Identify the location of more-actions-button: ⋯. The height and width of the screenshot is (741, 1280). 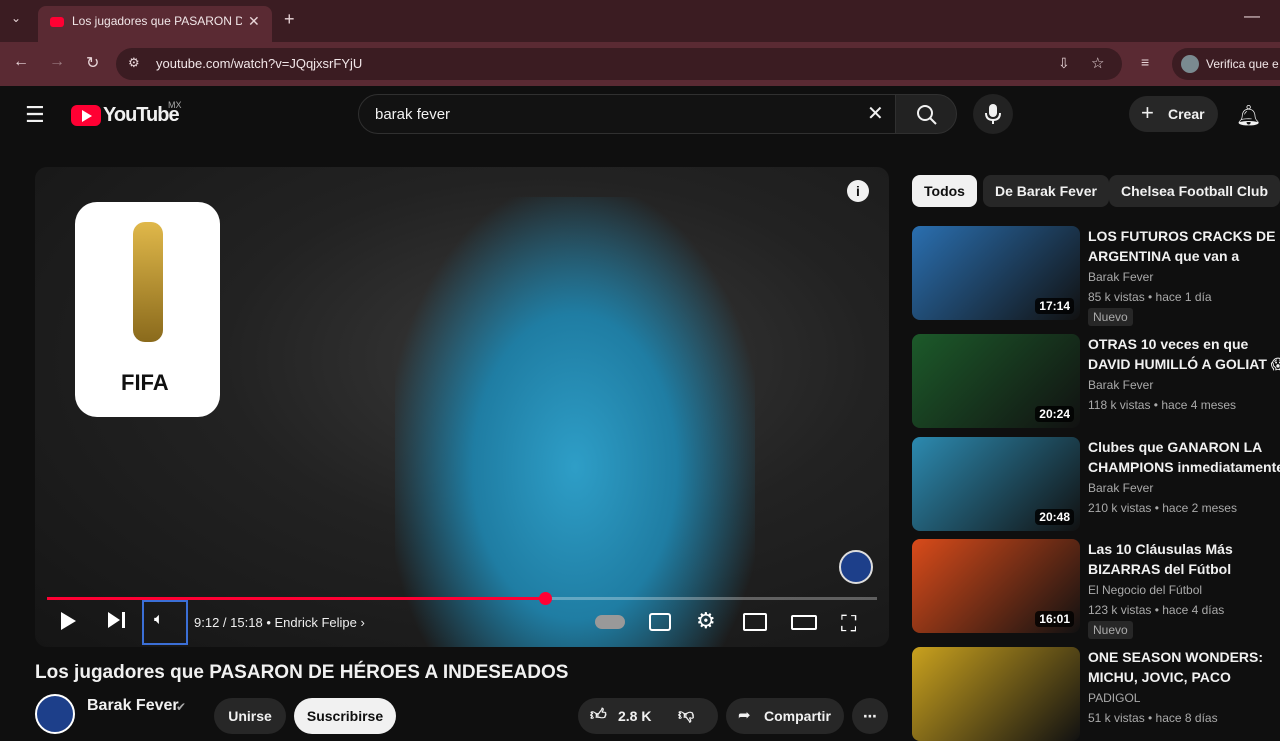
(870, 716).